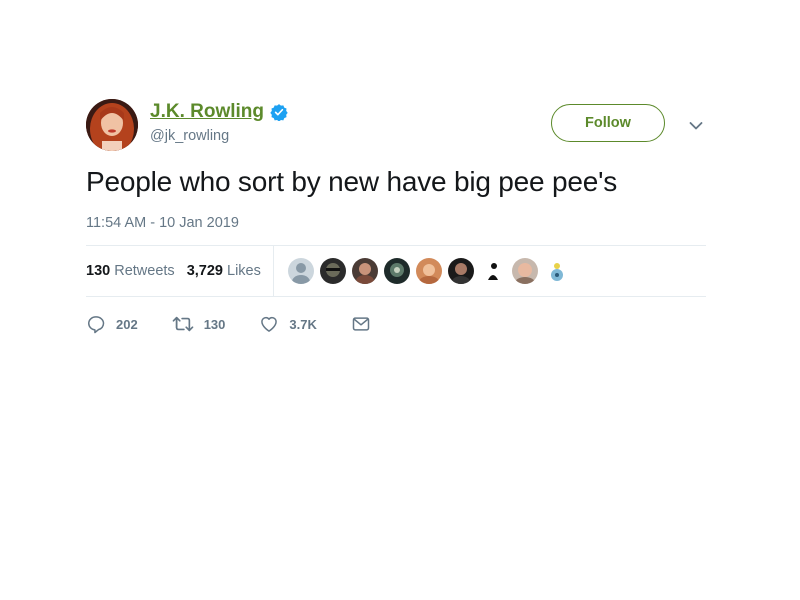  What do you see at coordinates (98, 271) in the screenshot?
I see `retweets-count: 130` at bounding box center [98, 271].